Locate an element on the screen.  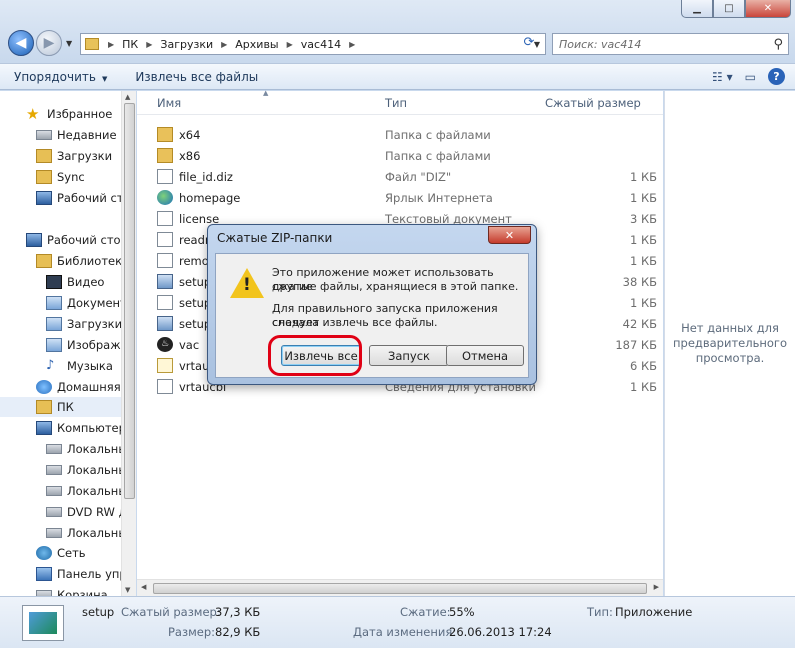
view-options-icon: ☷ ▾ is located at coordinates (722, 77).